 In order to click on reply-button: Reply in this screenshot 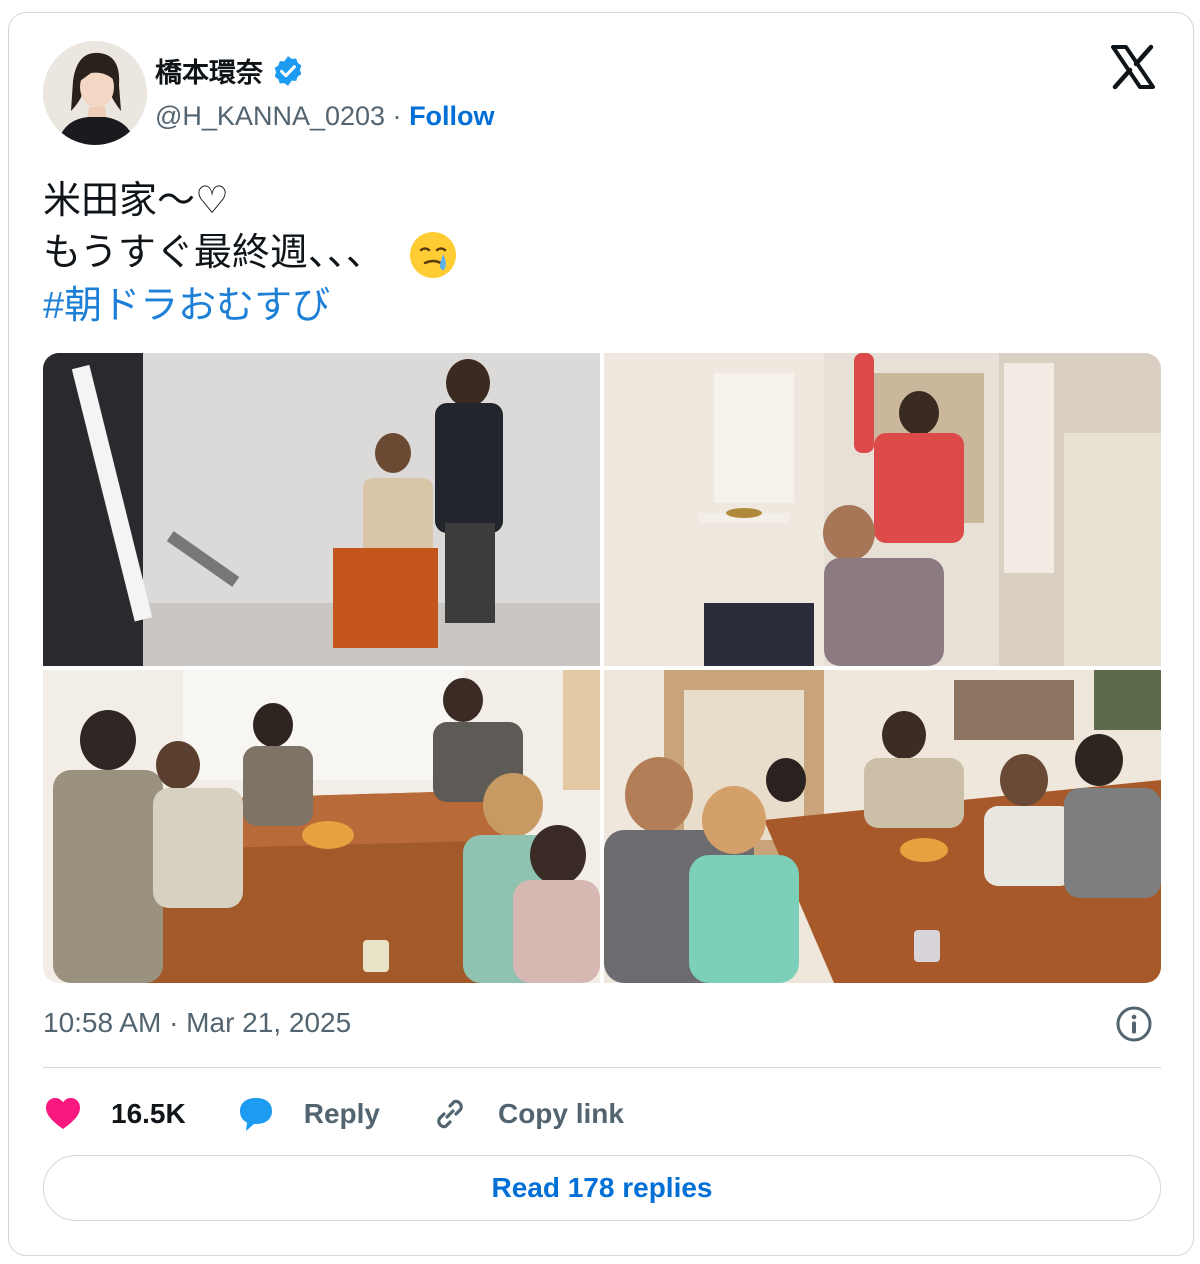, I will do `click(308, 1114)`.